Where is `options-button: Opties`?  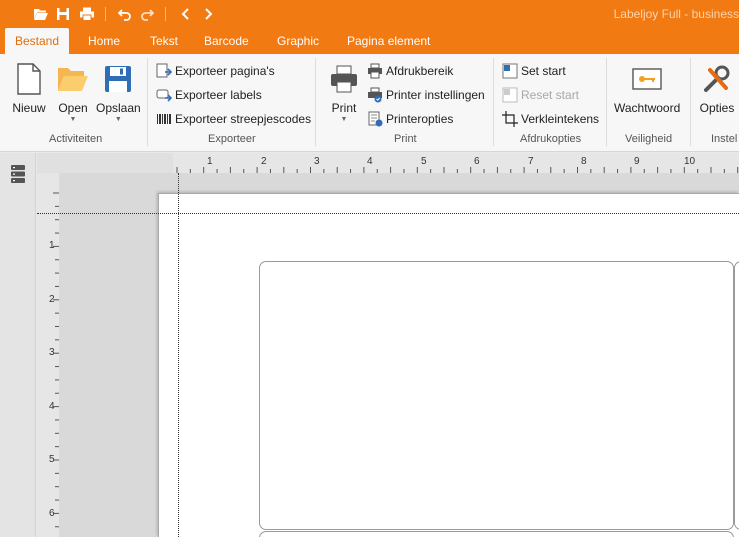
options-button: Opties is located at coordinates (717, 87).